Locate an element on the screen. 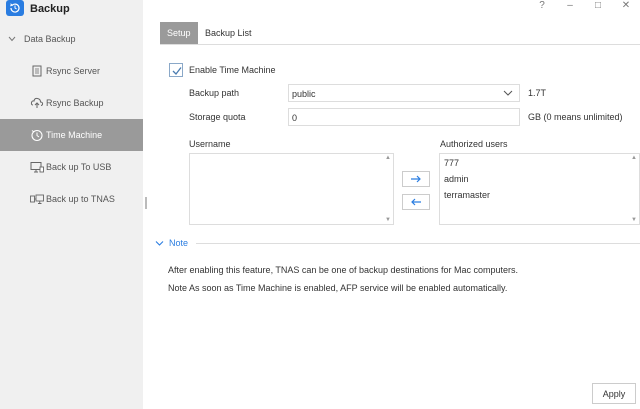  divider is located at coordinates (418, 243).